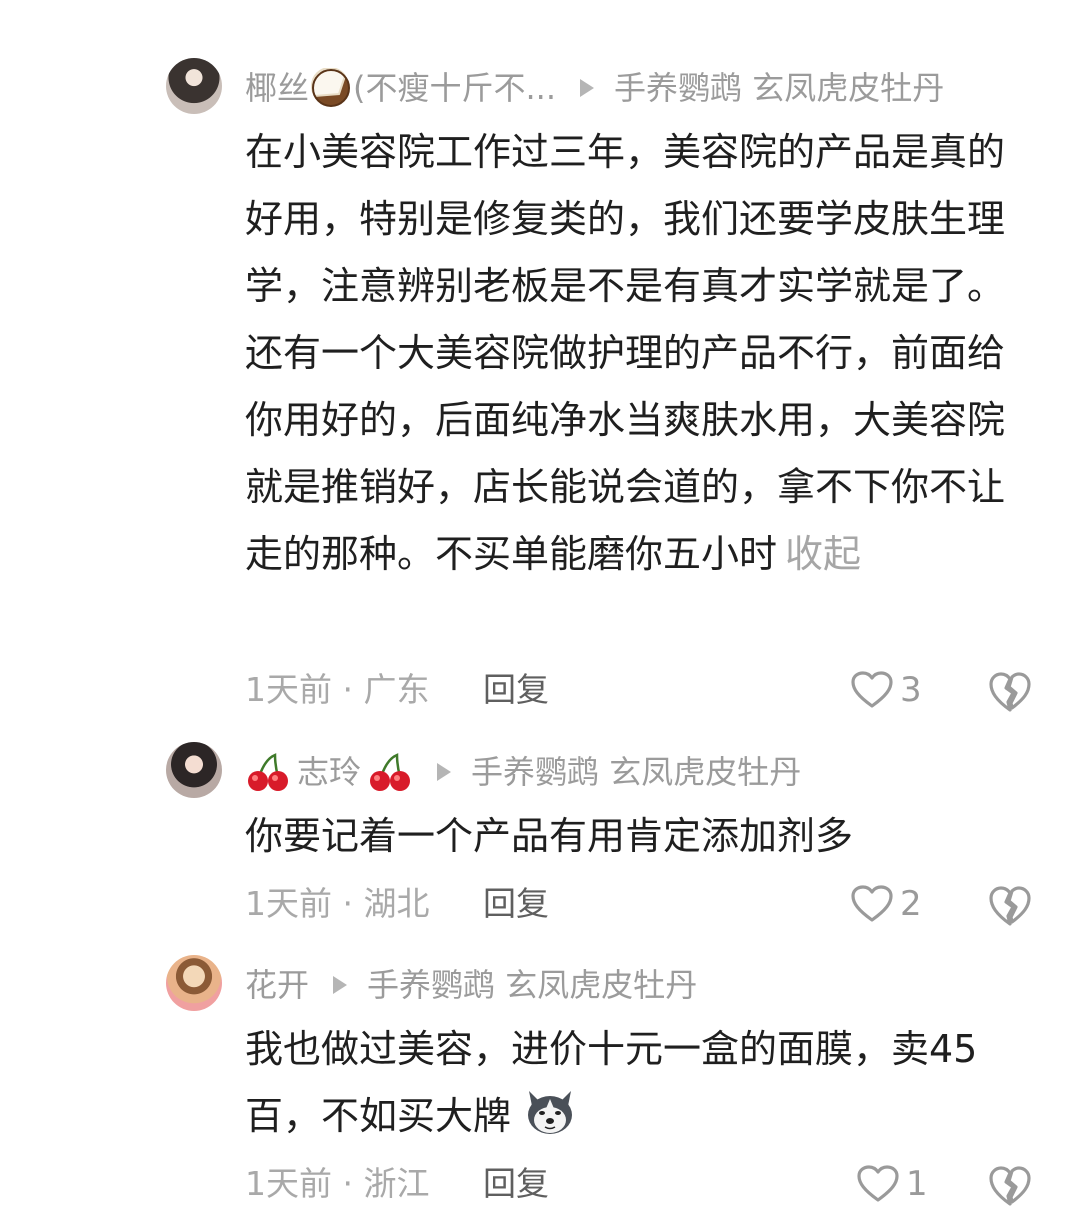  I want to click on comment-header: 志玲 手养鹦鹉 玄凤虎皮牡丹, so click(523, 772).